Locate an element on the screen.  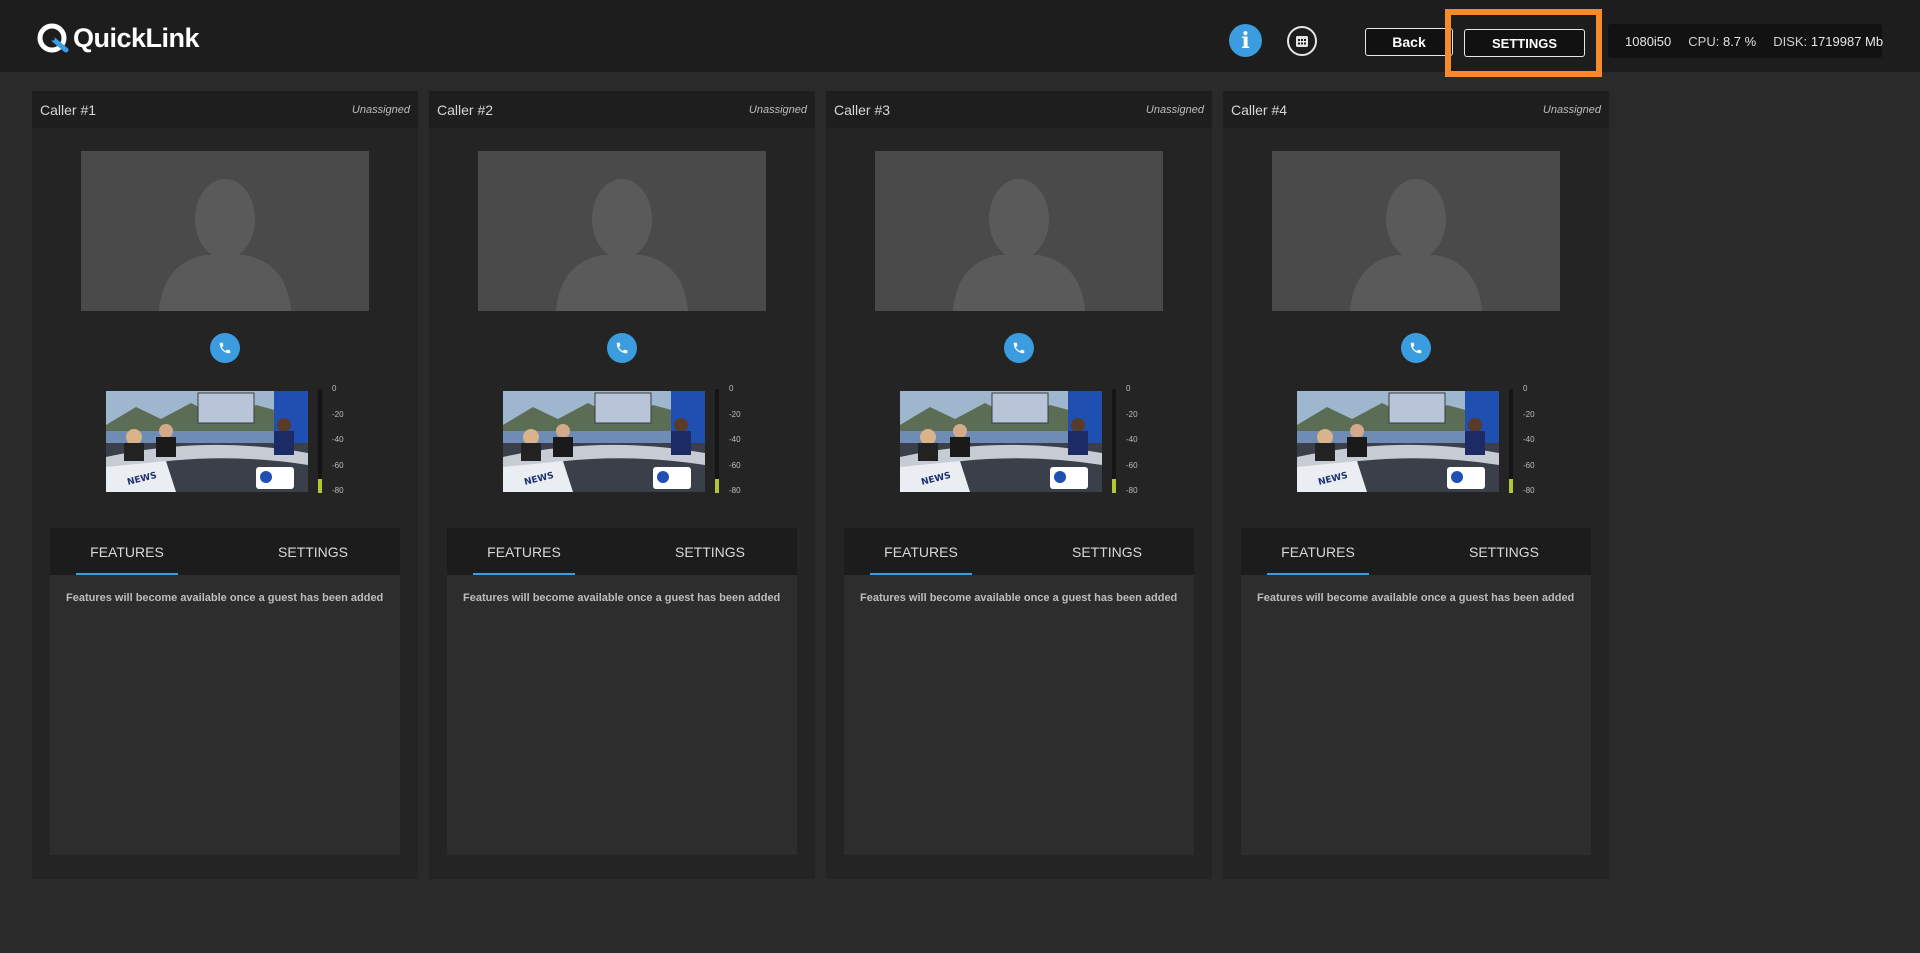
caller-name: Caller #1 is located at coordinates (68, 109).